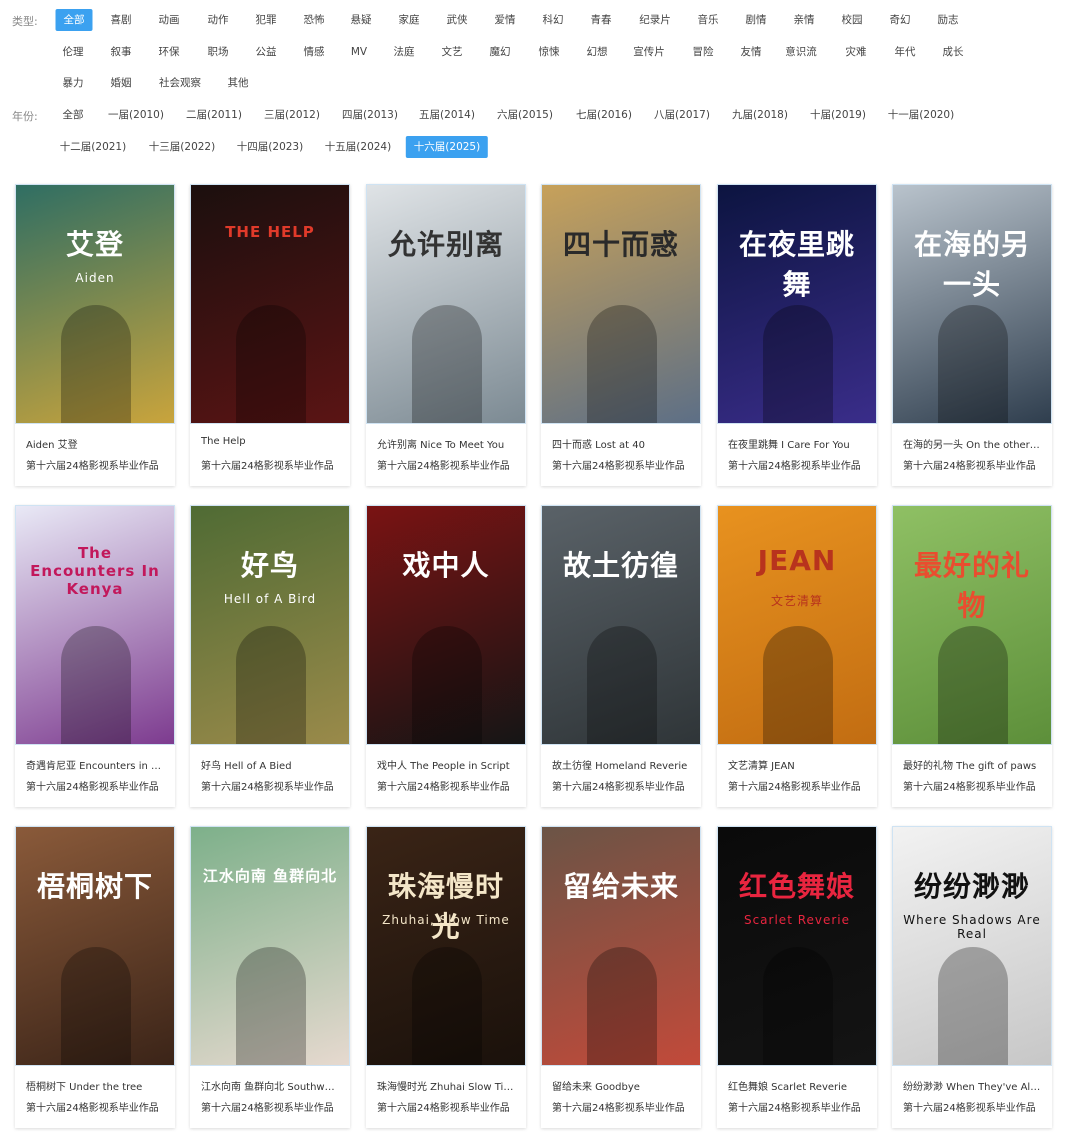 The height and width of the screenshot is (1133, 1065). Describe the element at coordinates (238, 83) in the screenshot. I see `type-filter-3: 其他` at that location.